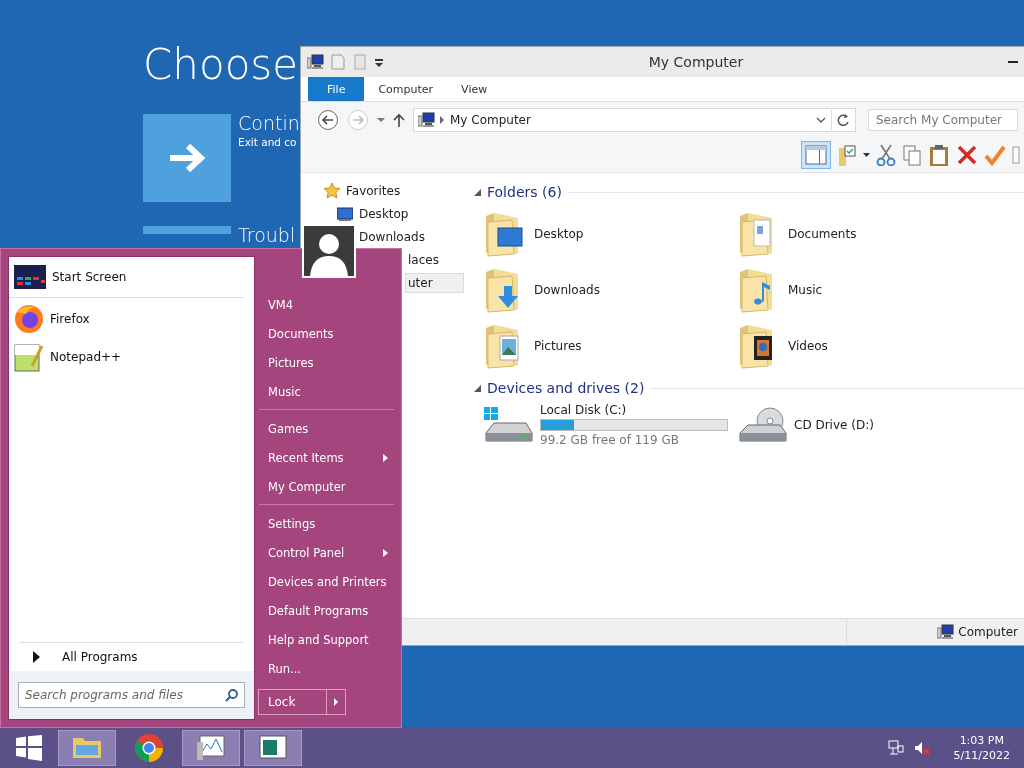 This screenshot has width=1024, height=768. What do you see at coordinates (328, 120) in the screenshot?
I see `back-icon` at bounding box center [328, 120].